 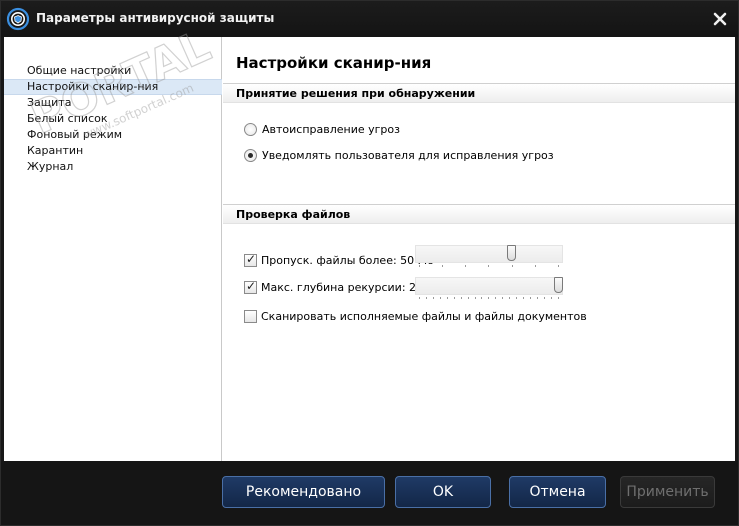 I want to click on app-logo-icon, so click(x=18, y=19).